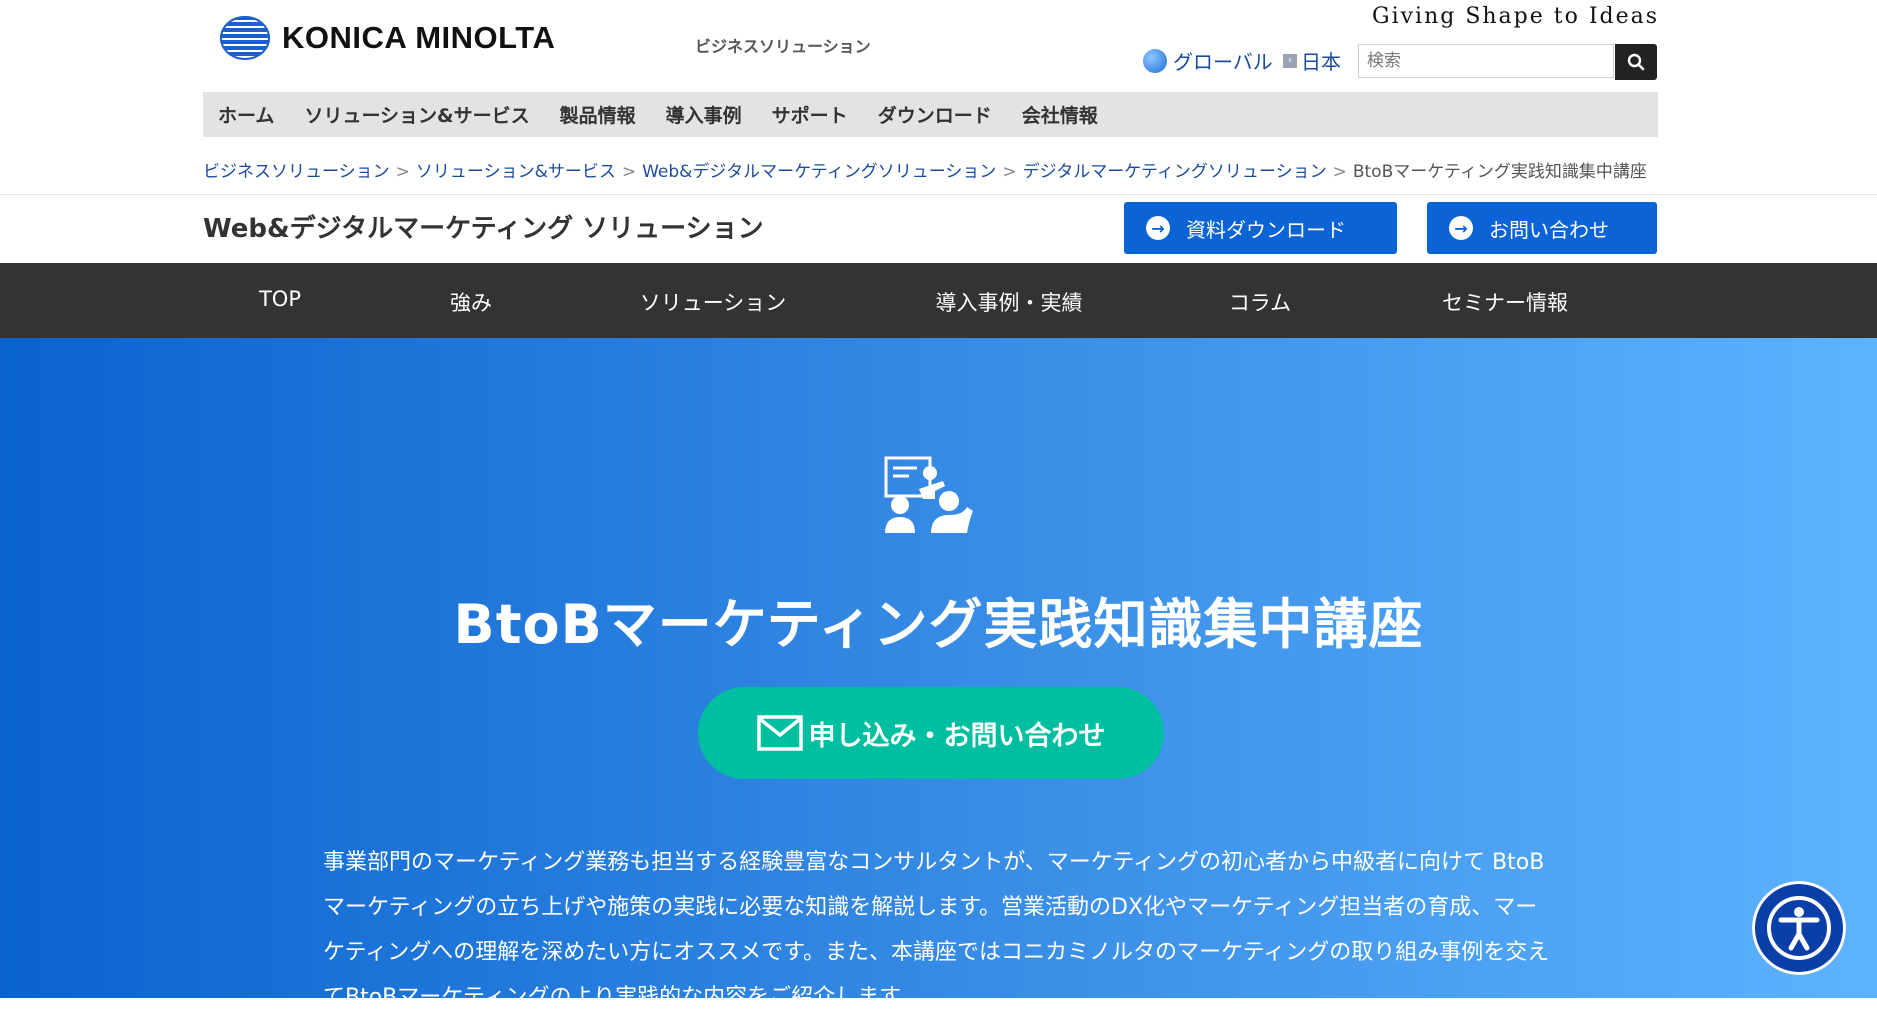 The width and height of the screenshot is (1877, 1020). What do you see at coordinates (1505, 302) in the screenshot?
I see `section-nav-item-seminar: セミナー情報` at bounding box center [1505, 302].